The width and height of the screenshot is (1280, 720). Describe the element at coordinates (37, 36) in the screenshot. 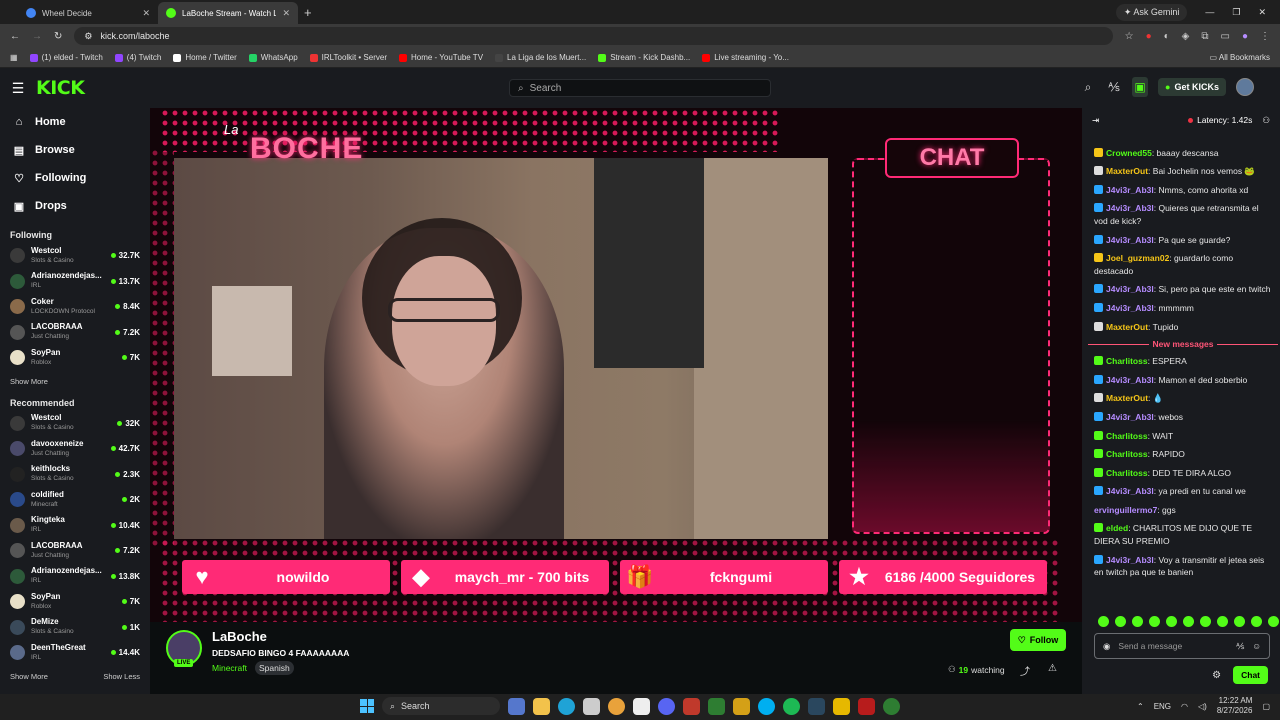

I see `forward-icon: →` at that location.